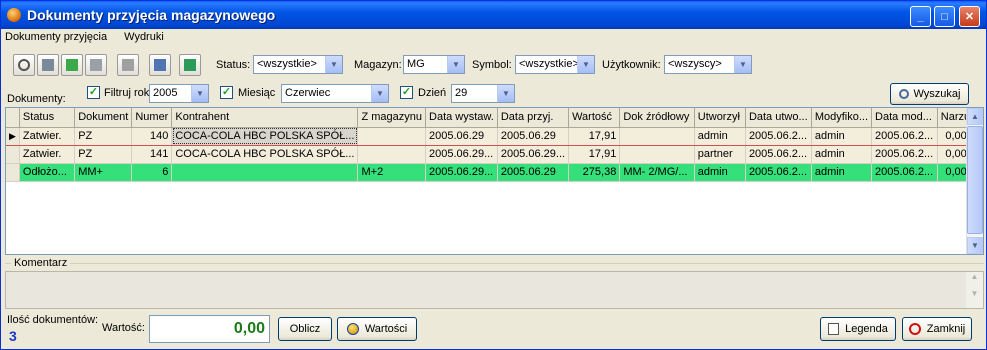 This screenshot has height=350, width=987. I want to click on oblicz-button: Oblicz, so click(305, 329).